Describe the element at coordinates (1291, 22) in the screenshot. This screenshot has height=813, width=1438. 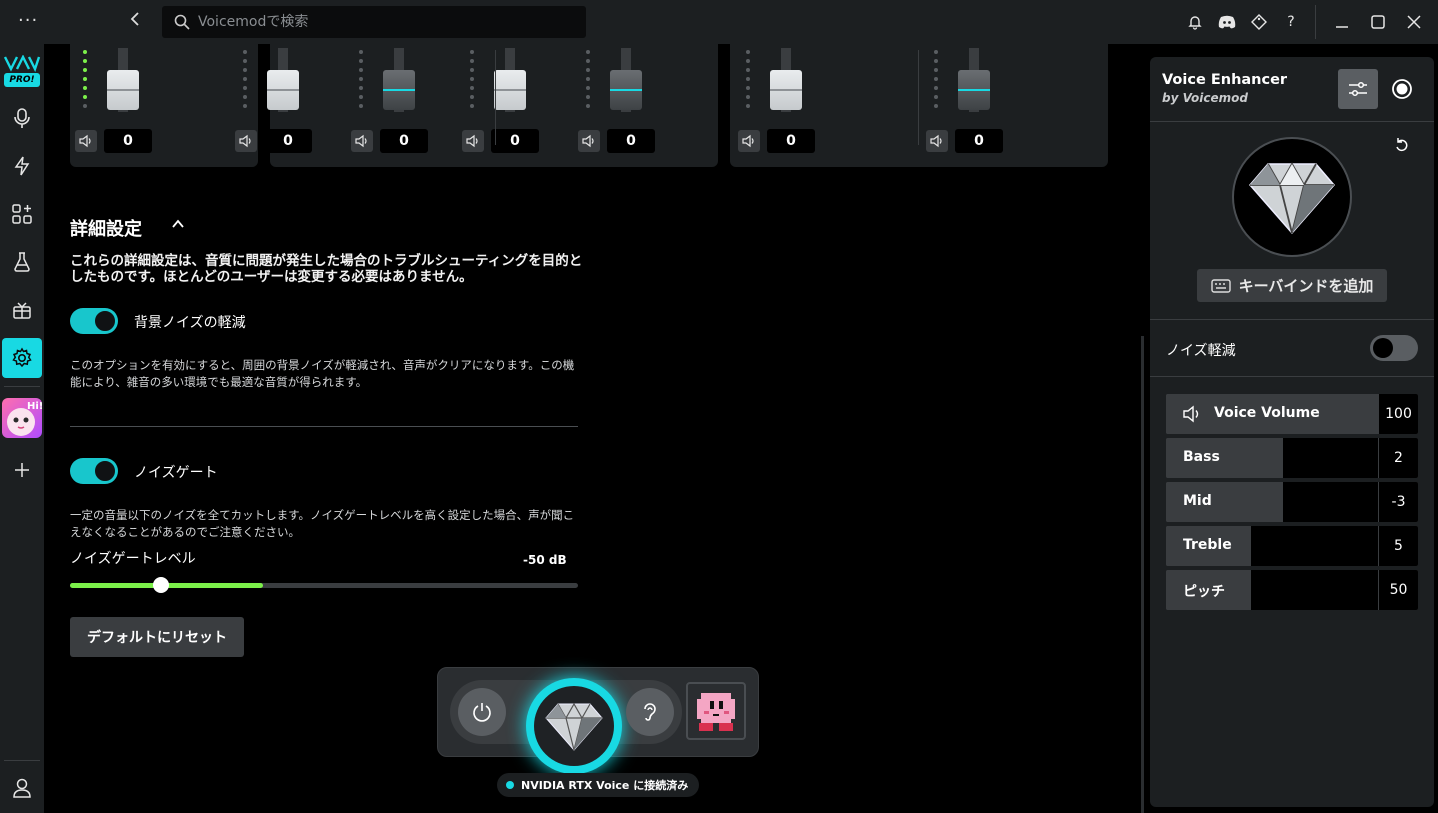
I see `help-icon: ?` at that location.